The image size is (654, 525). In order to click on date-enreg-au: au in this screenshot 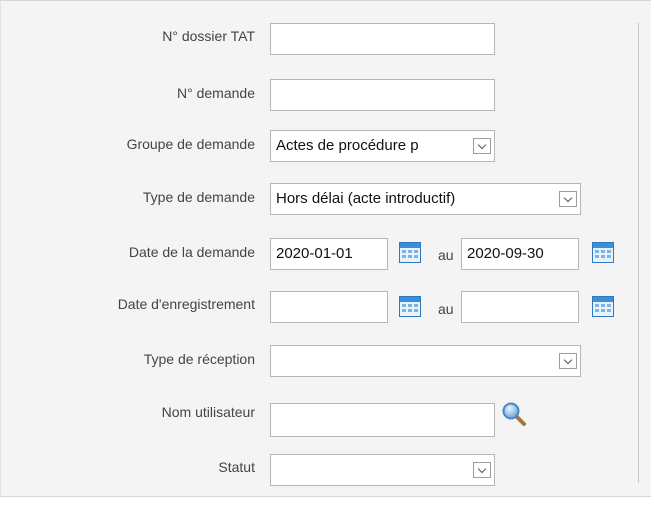, I will do `click(446, 309)`.